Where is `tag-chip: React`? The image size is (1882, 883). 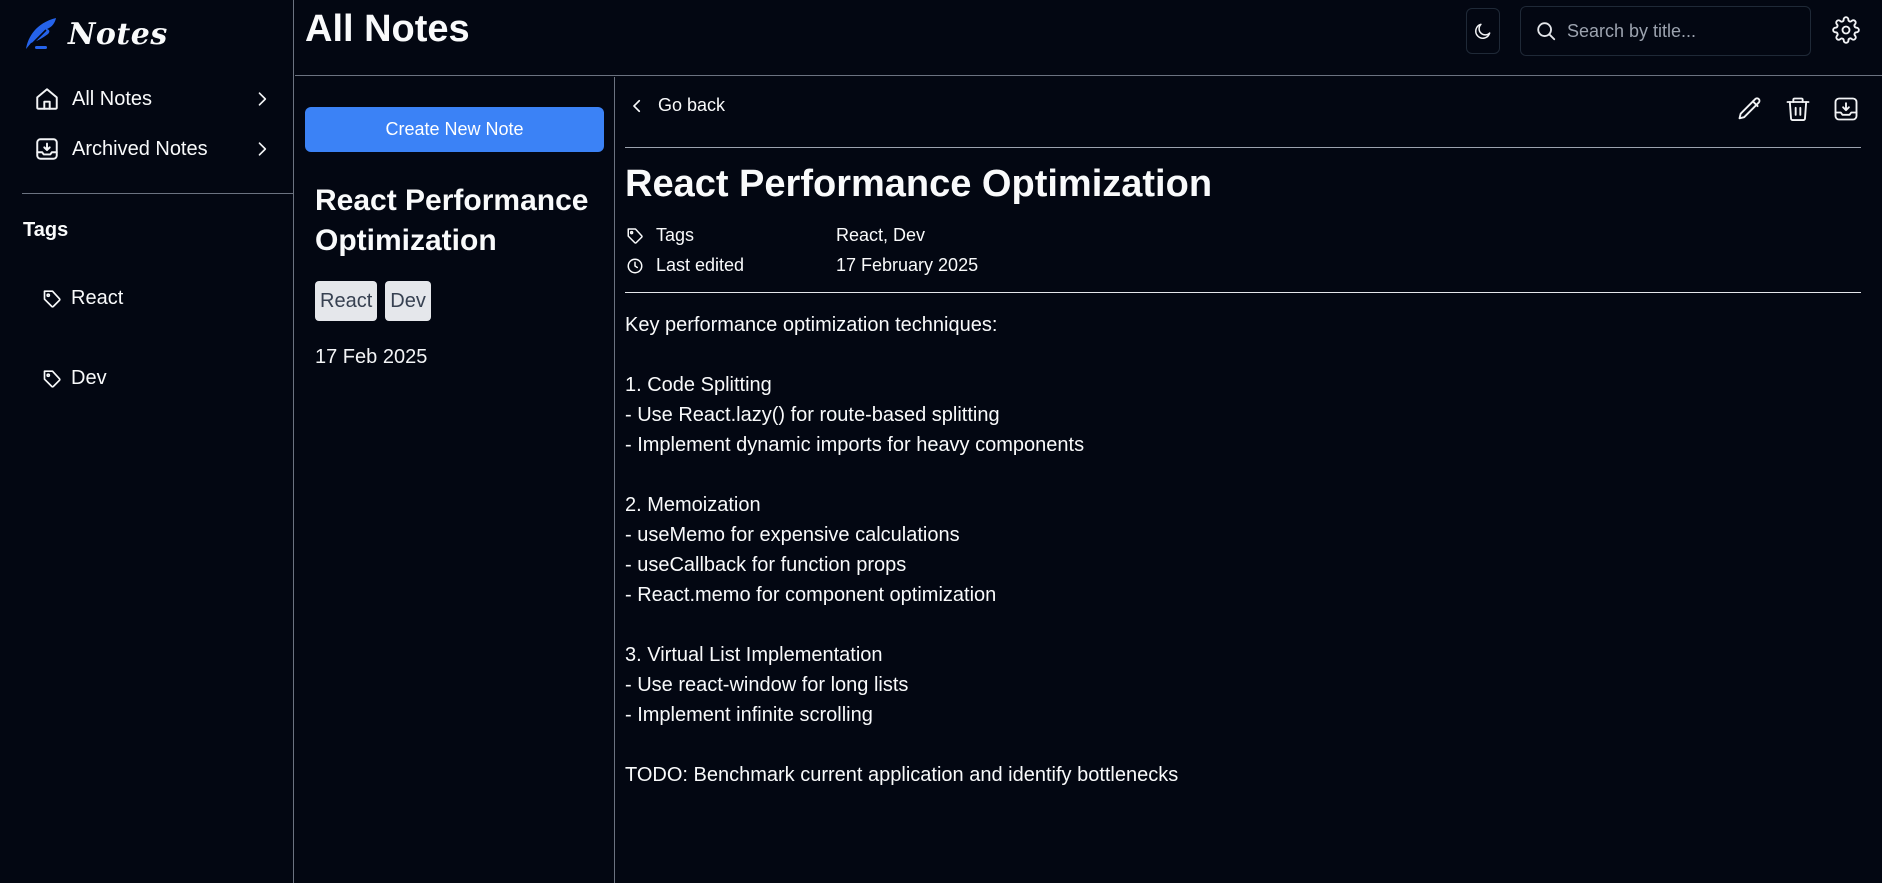 tag-chip: React is located at coordinates (346, 301).